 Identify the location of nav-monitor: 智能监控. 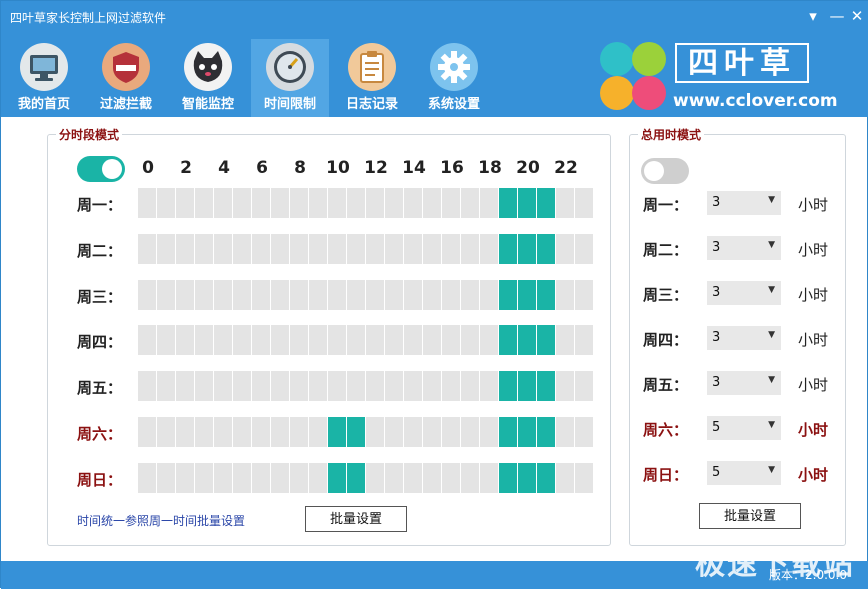
(208, 78).